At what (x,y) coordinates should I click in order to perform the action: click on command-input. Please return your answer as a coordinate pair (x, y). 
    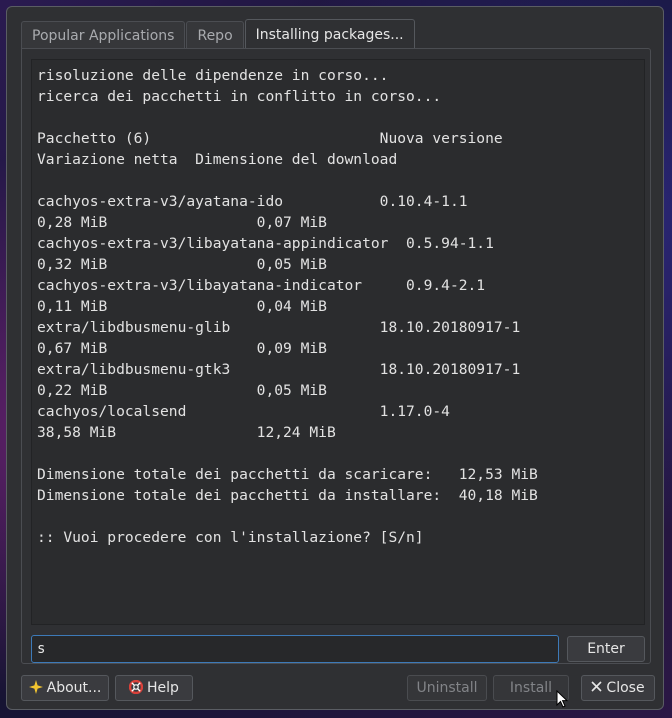
    Looking at the image, I should click on (295, 649).